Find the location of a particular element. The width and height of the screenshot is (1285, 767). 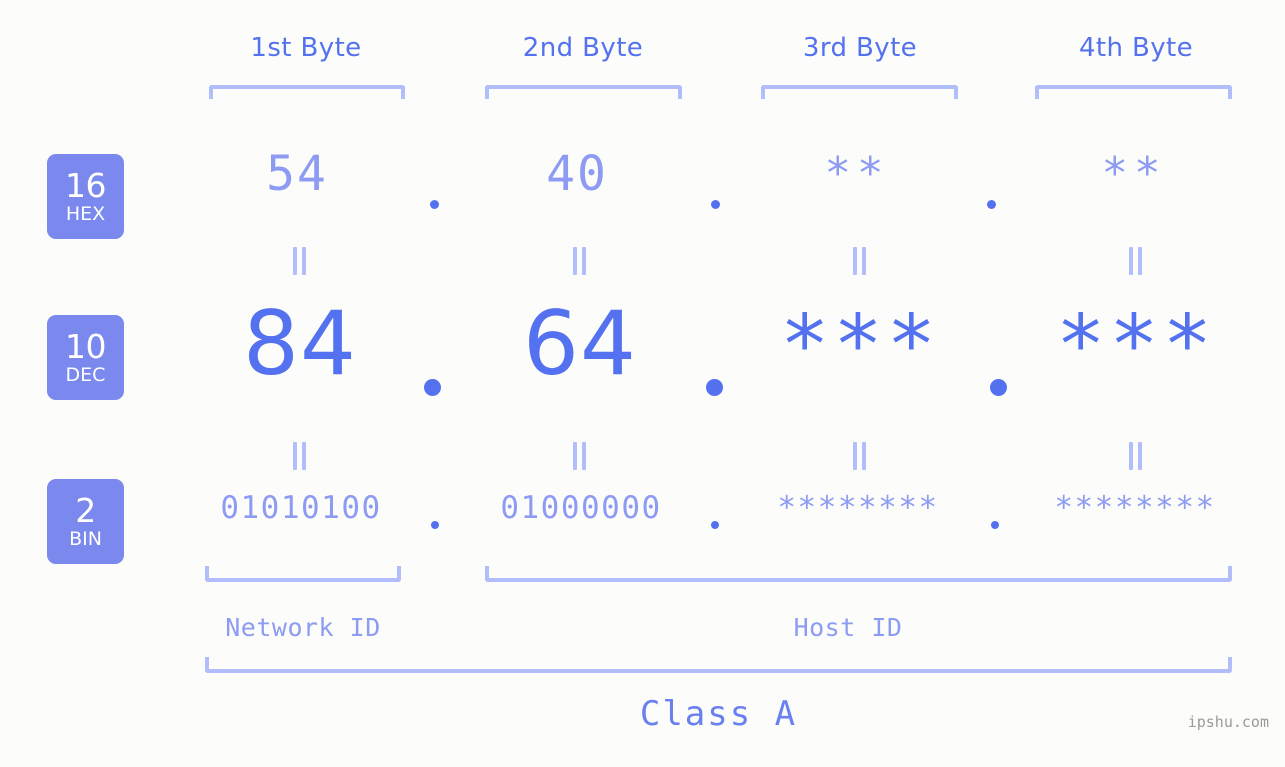

base-badge-bin: 2 BIN is located at coordinates (85, 521).